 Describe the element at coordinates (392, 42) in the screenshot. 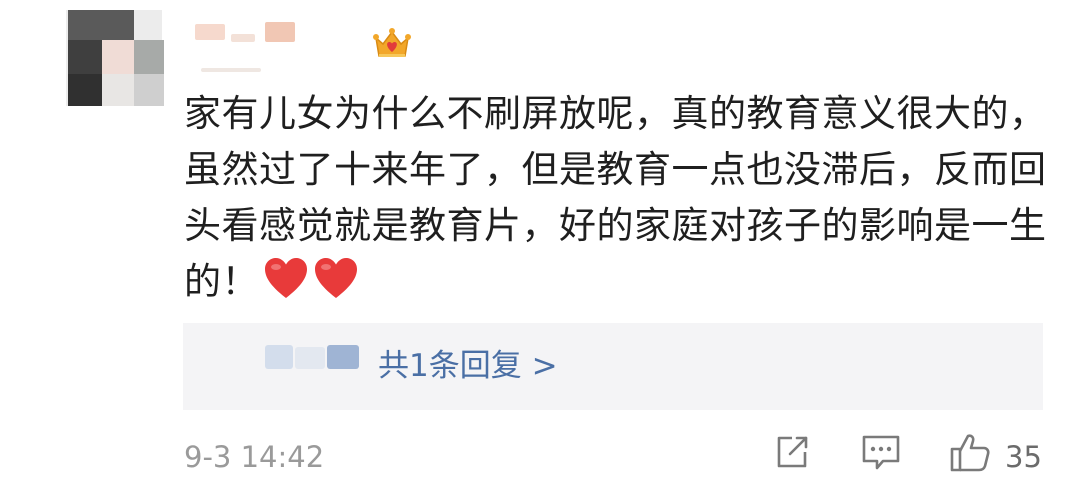

I see `crown-icon` at that location.